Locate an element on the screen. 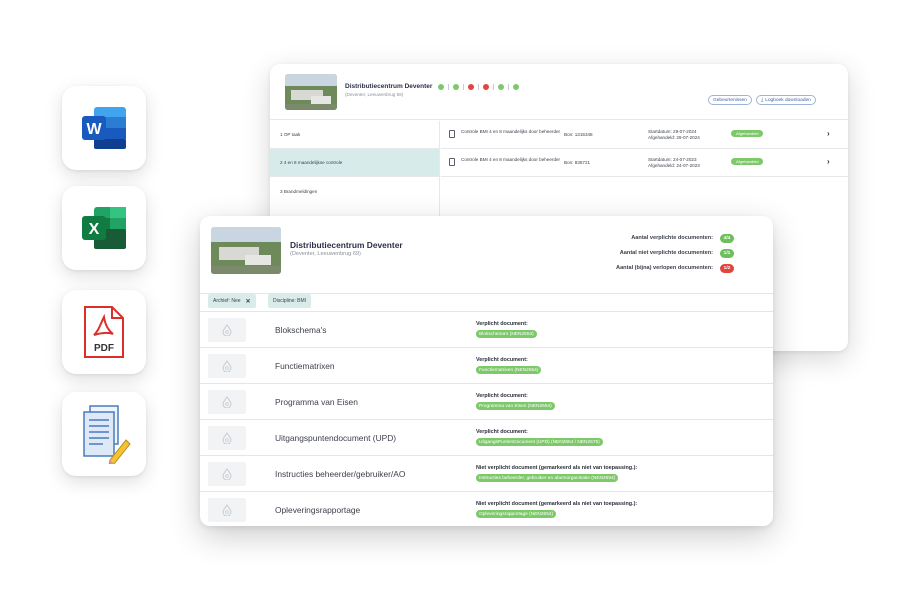  sidebar-item-brandmeldingen: 3 Brandmeldingen is located at coordinates (354, 191).